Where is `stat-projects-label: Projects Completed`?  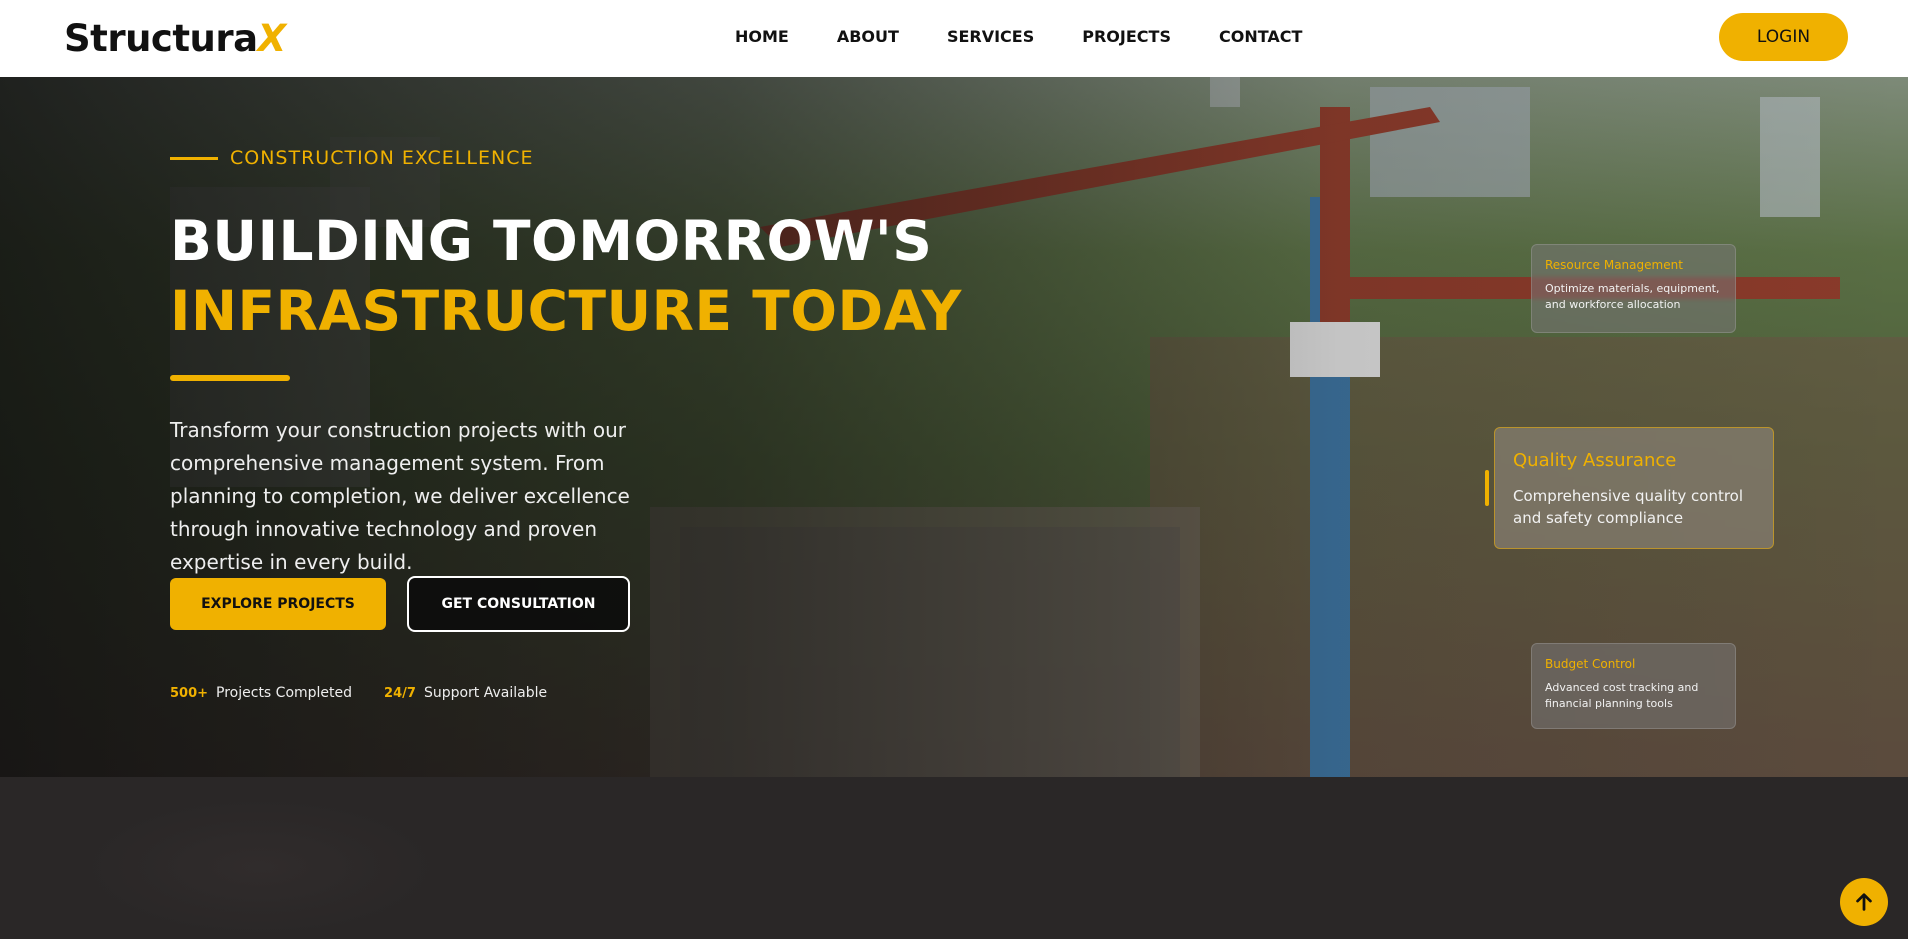 stat-projects-label: Projects Completed is located at coordinates (284, 693).